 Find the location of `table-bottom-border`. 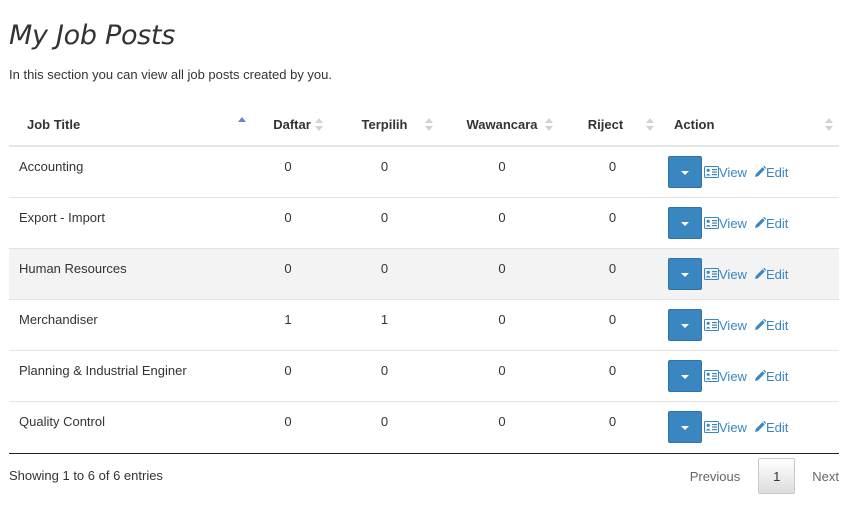

table-bottom-border is located at coordinates (424, 453).